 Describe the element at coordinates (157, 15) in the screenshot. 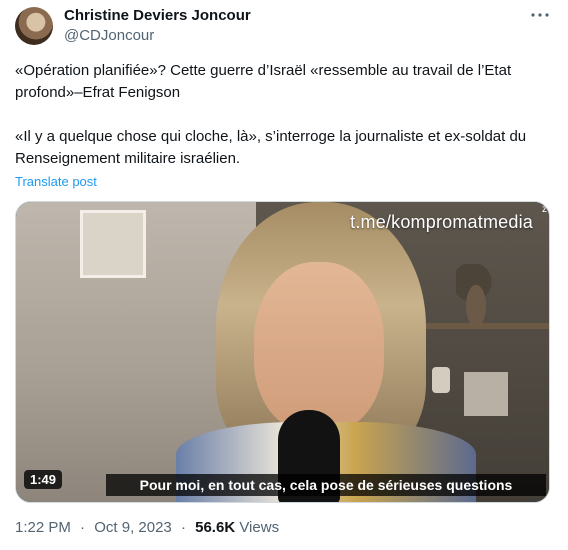

I see `author-display-name: Christine Deviers Joncour` at that location.